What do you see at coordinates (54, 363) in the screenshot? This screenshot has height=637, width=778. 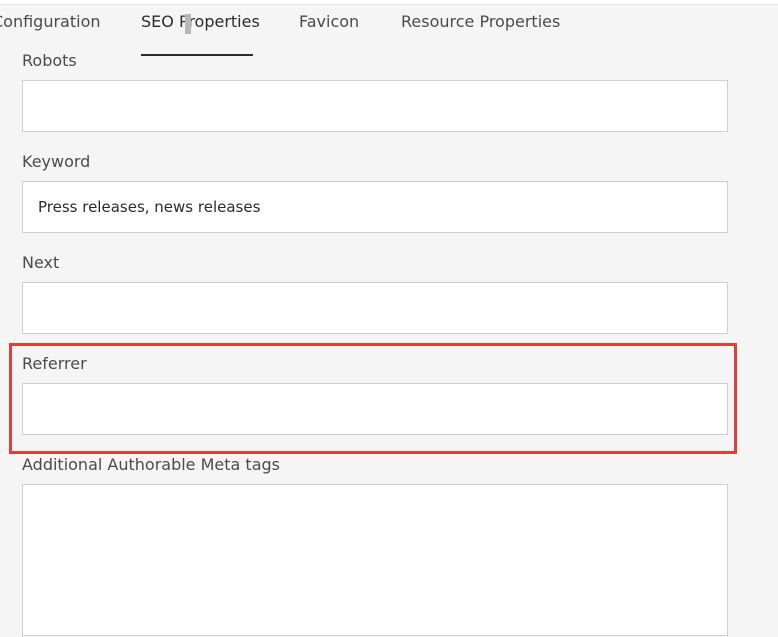 I see `referrer-label: Referrer` at bounding box center [54, 363].